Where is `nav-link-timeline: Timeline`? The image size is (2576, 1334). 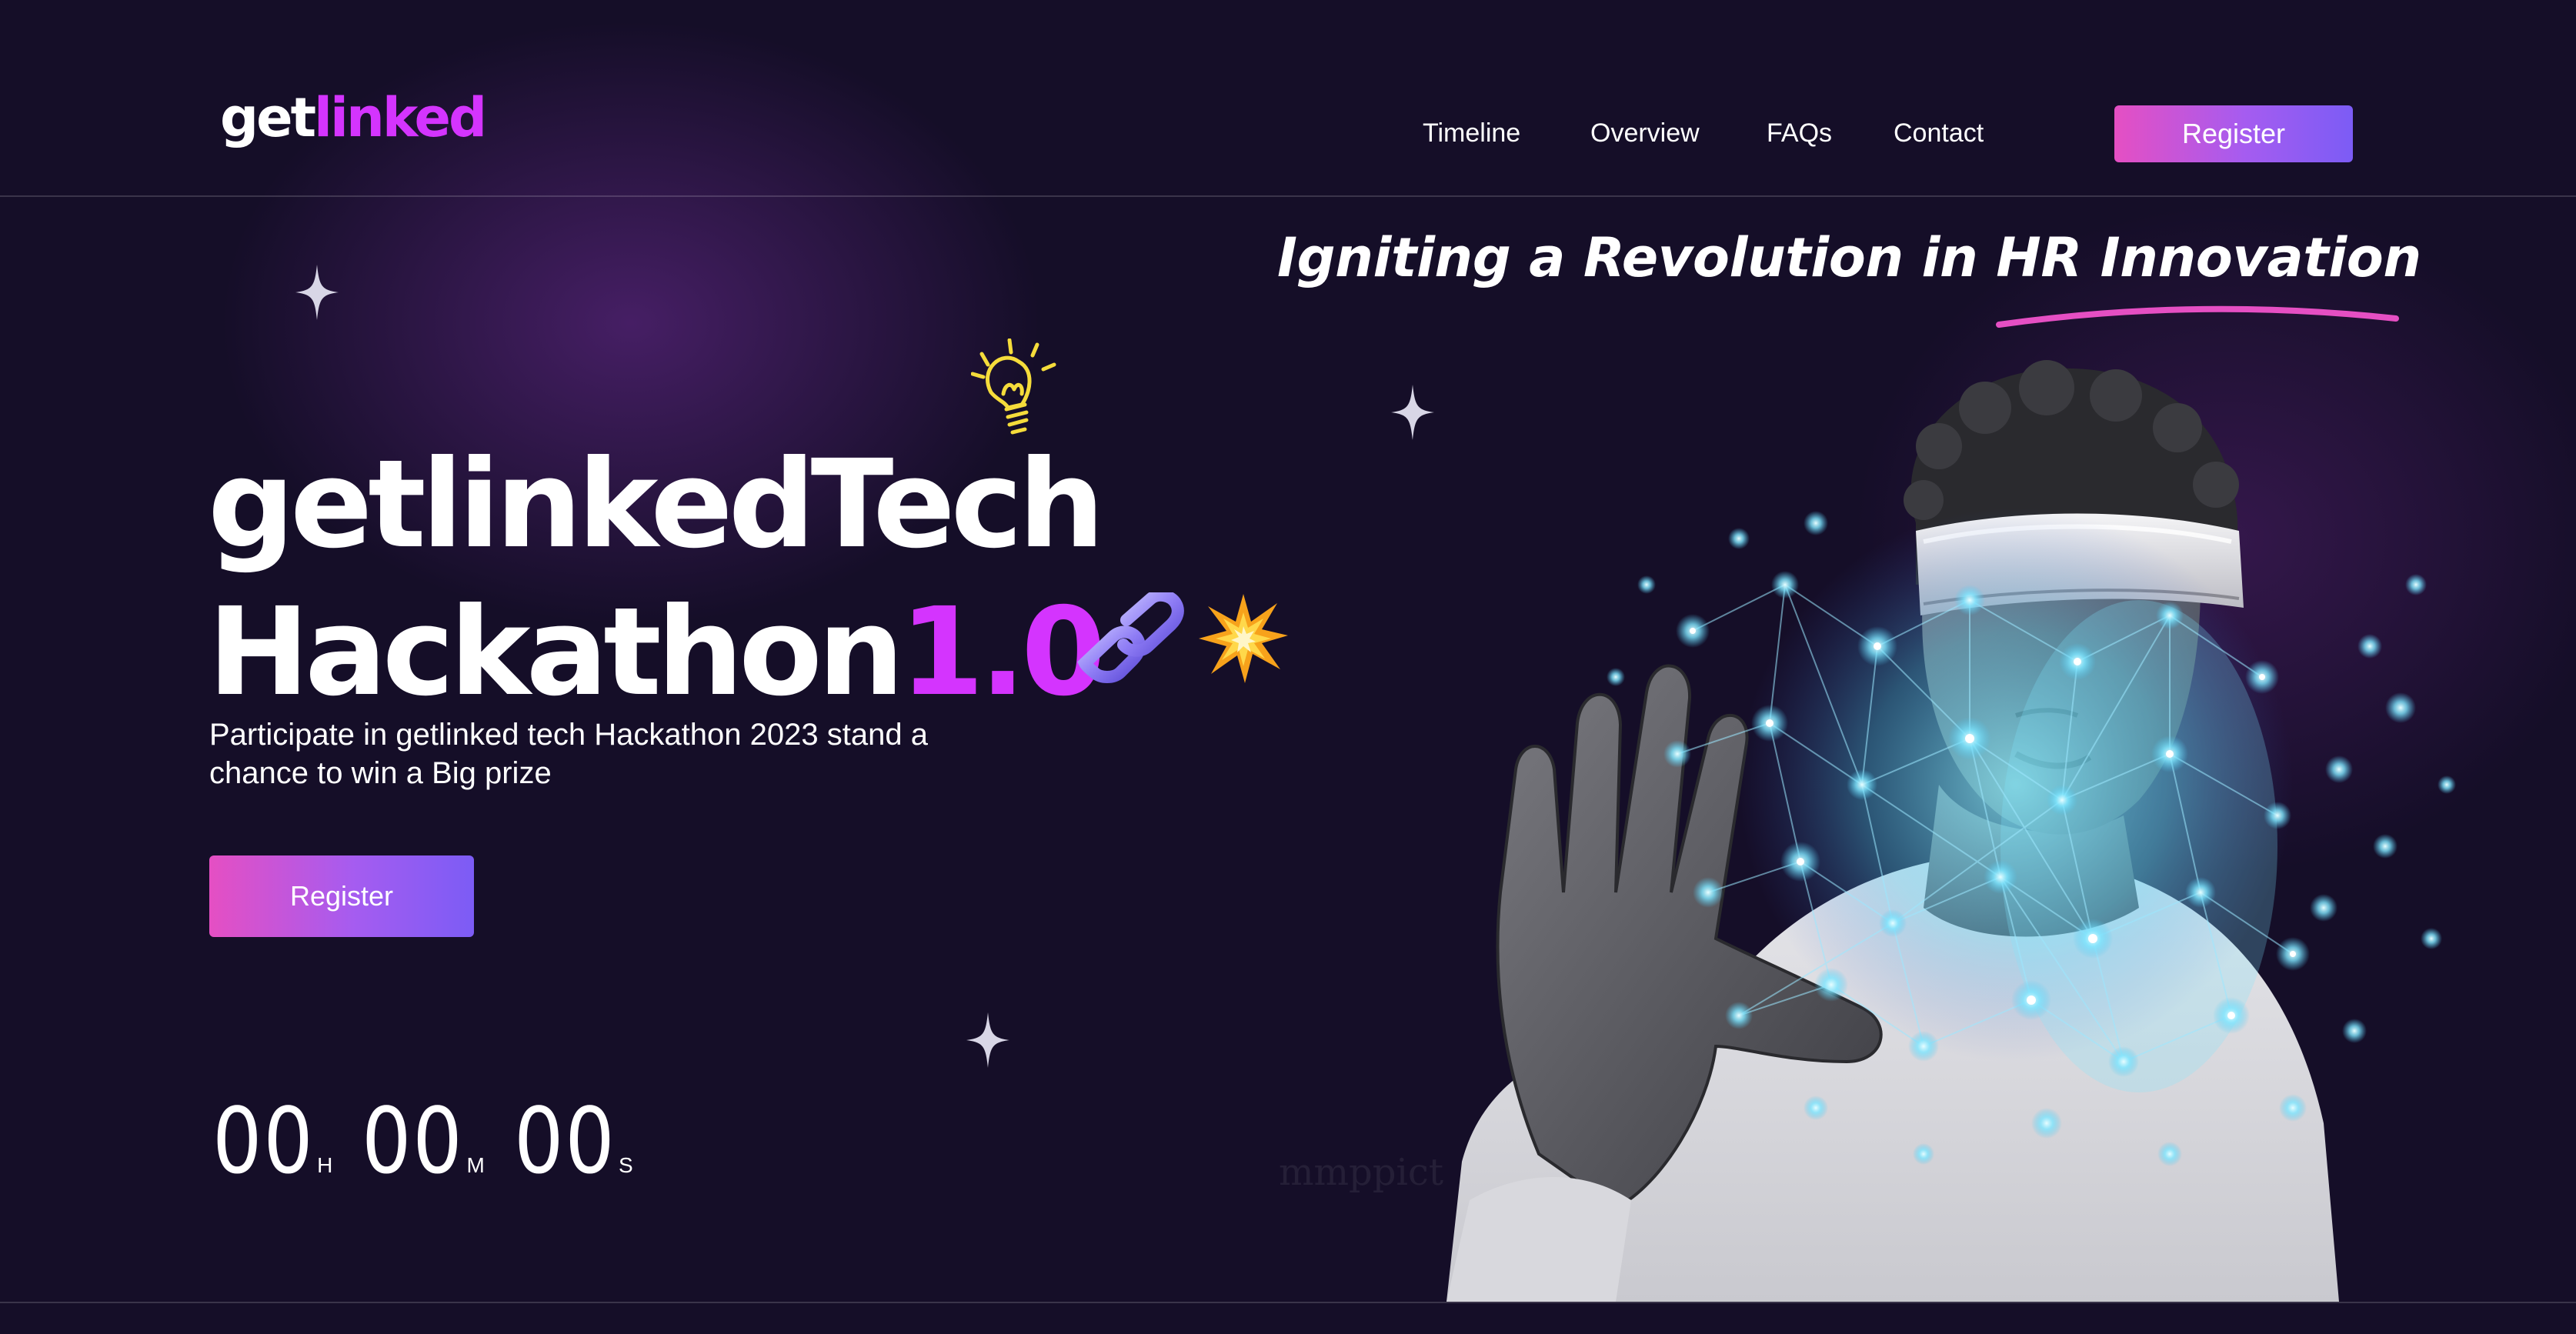 nav-link-timeline: Timeline is located at coordinates (1472, 133).